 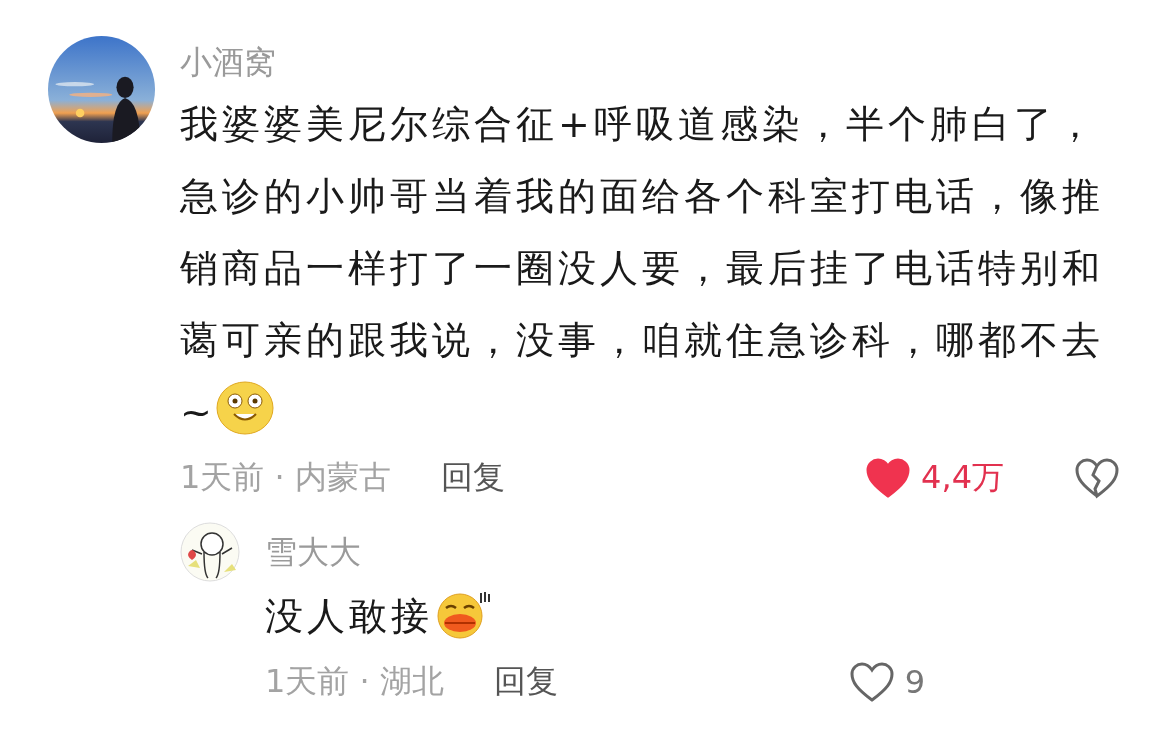 I want to click on cartoon-avatar-icon, so click(x=210, y=552).